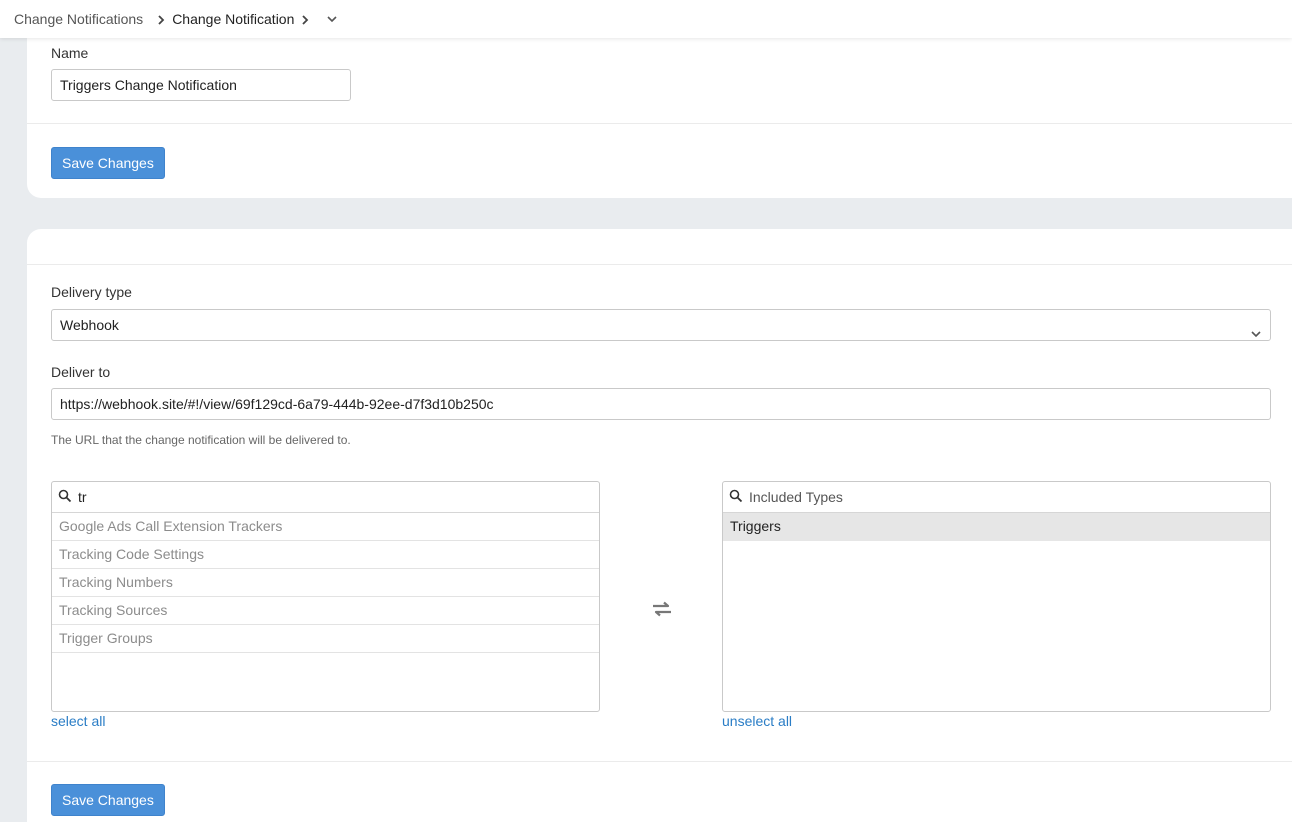  Describe the element at coordinates (662, 610) in the screenshot. I see `swap-arrows-icon` at that location.